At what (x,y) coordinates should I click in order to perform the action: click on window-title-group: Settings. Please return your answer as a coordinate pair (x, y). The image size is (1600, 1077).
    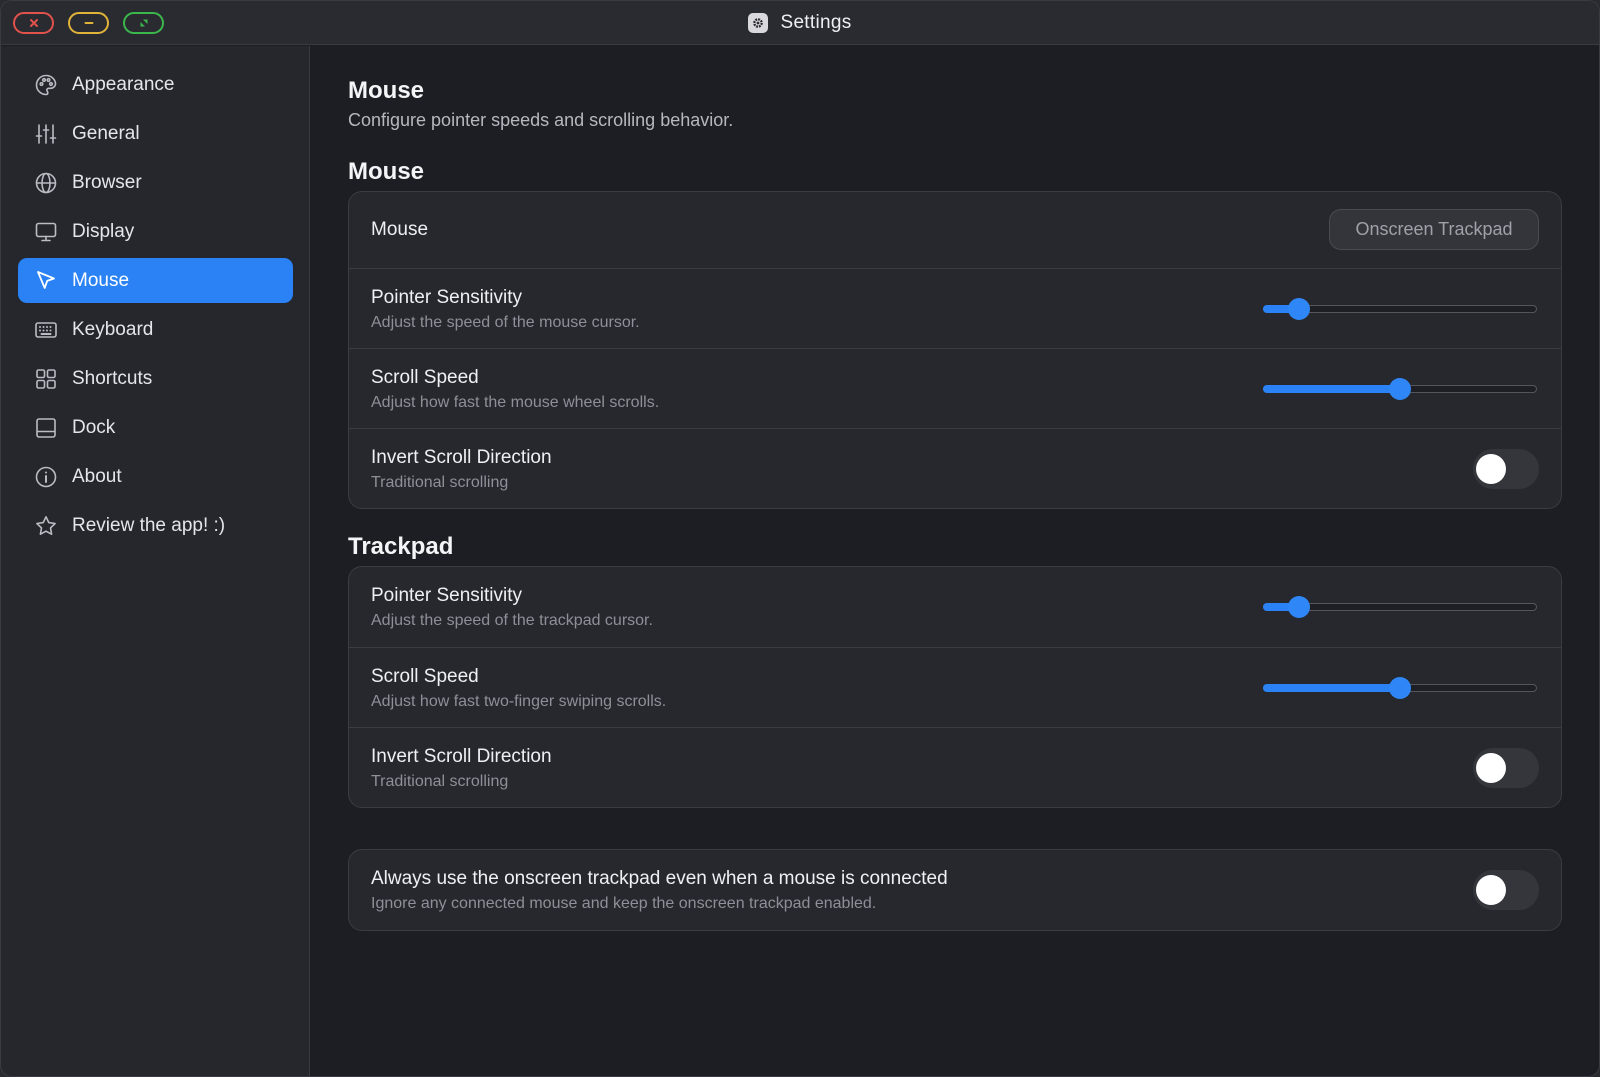
    Looking at the image, I should click on (800, 23).